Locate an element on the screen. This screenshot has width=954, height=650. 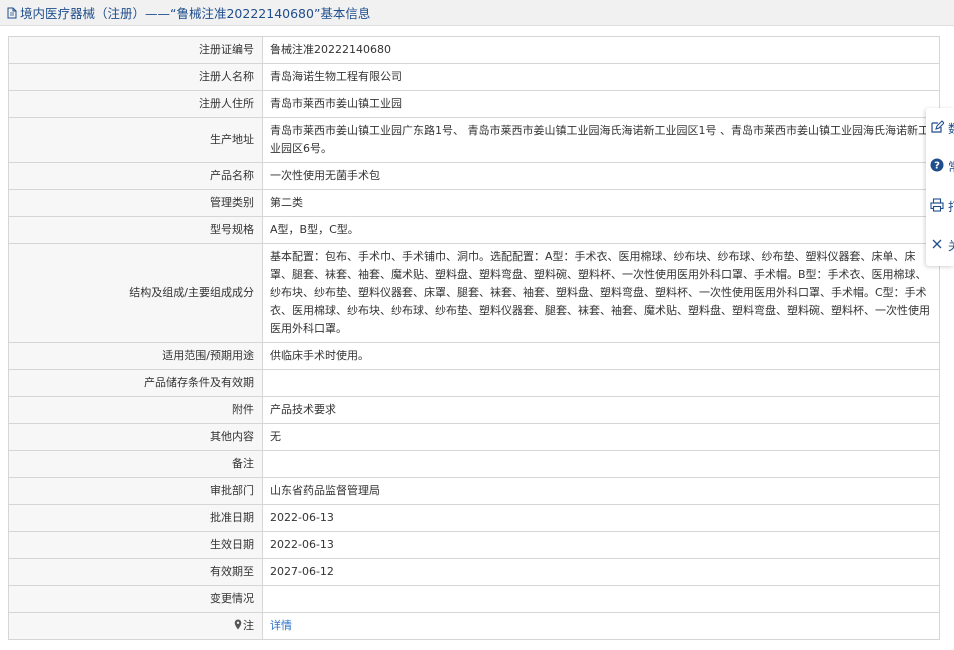
field-value: 产品技术要求 is located at coordinates (601, 410).